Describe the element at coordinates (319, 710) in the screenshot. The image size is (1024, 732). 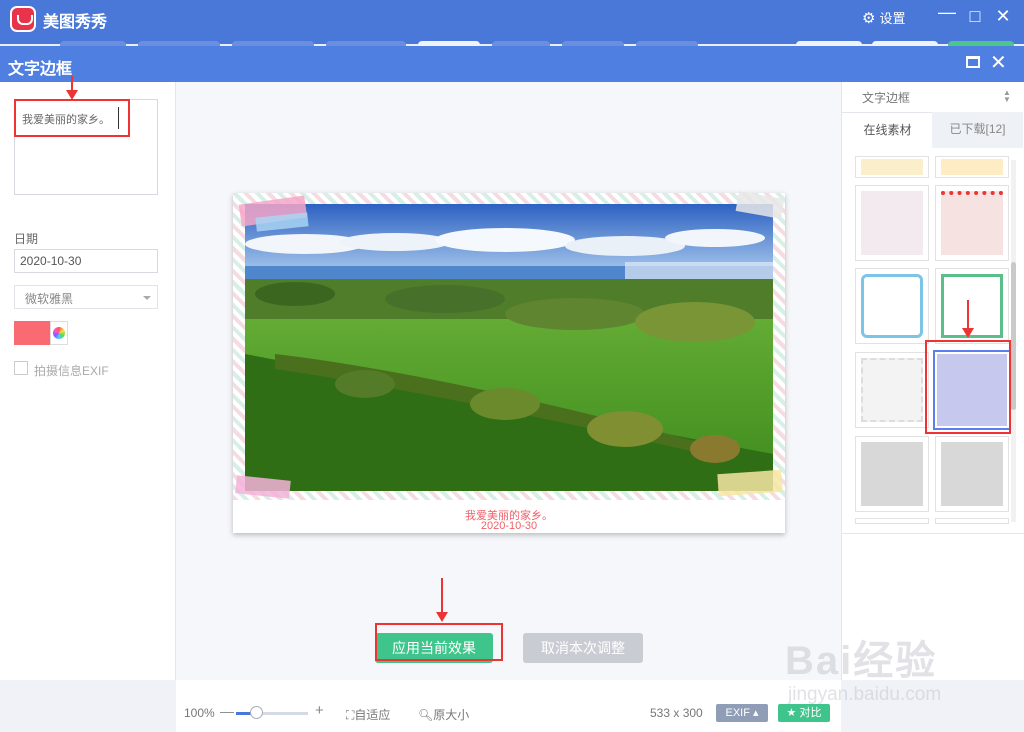
I see `zoom-in-icon: +` at that location.